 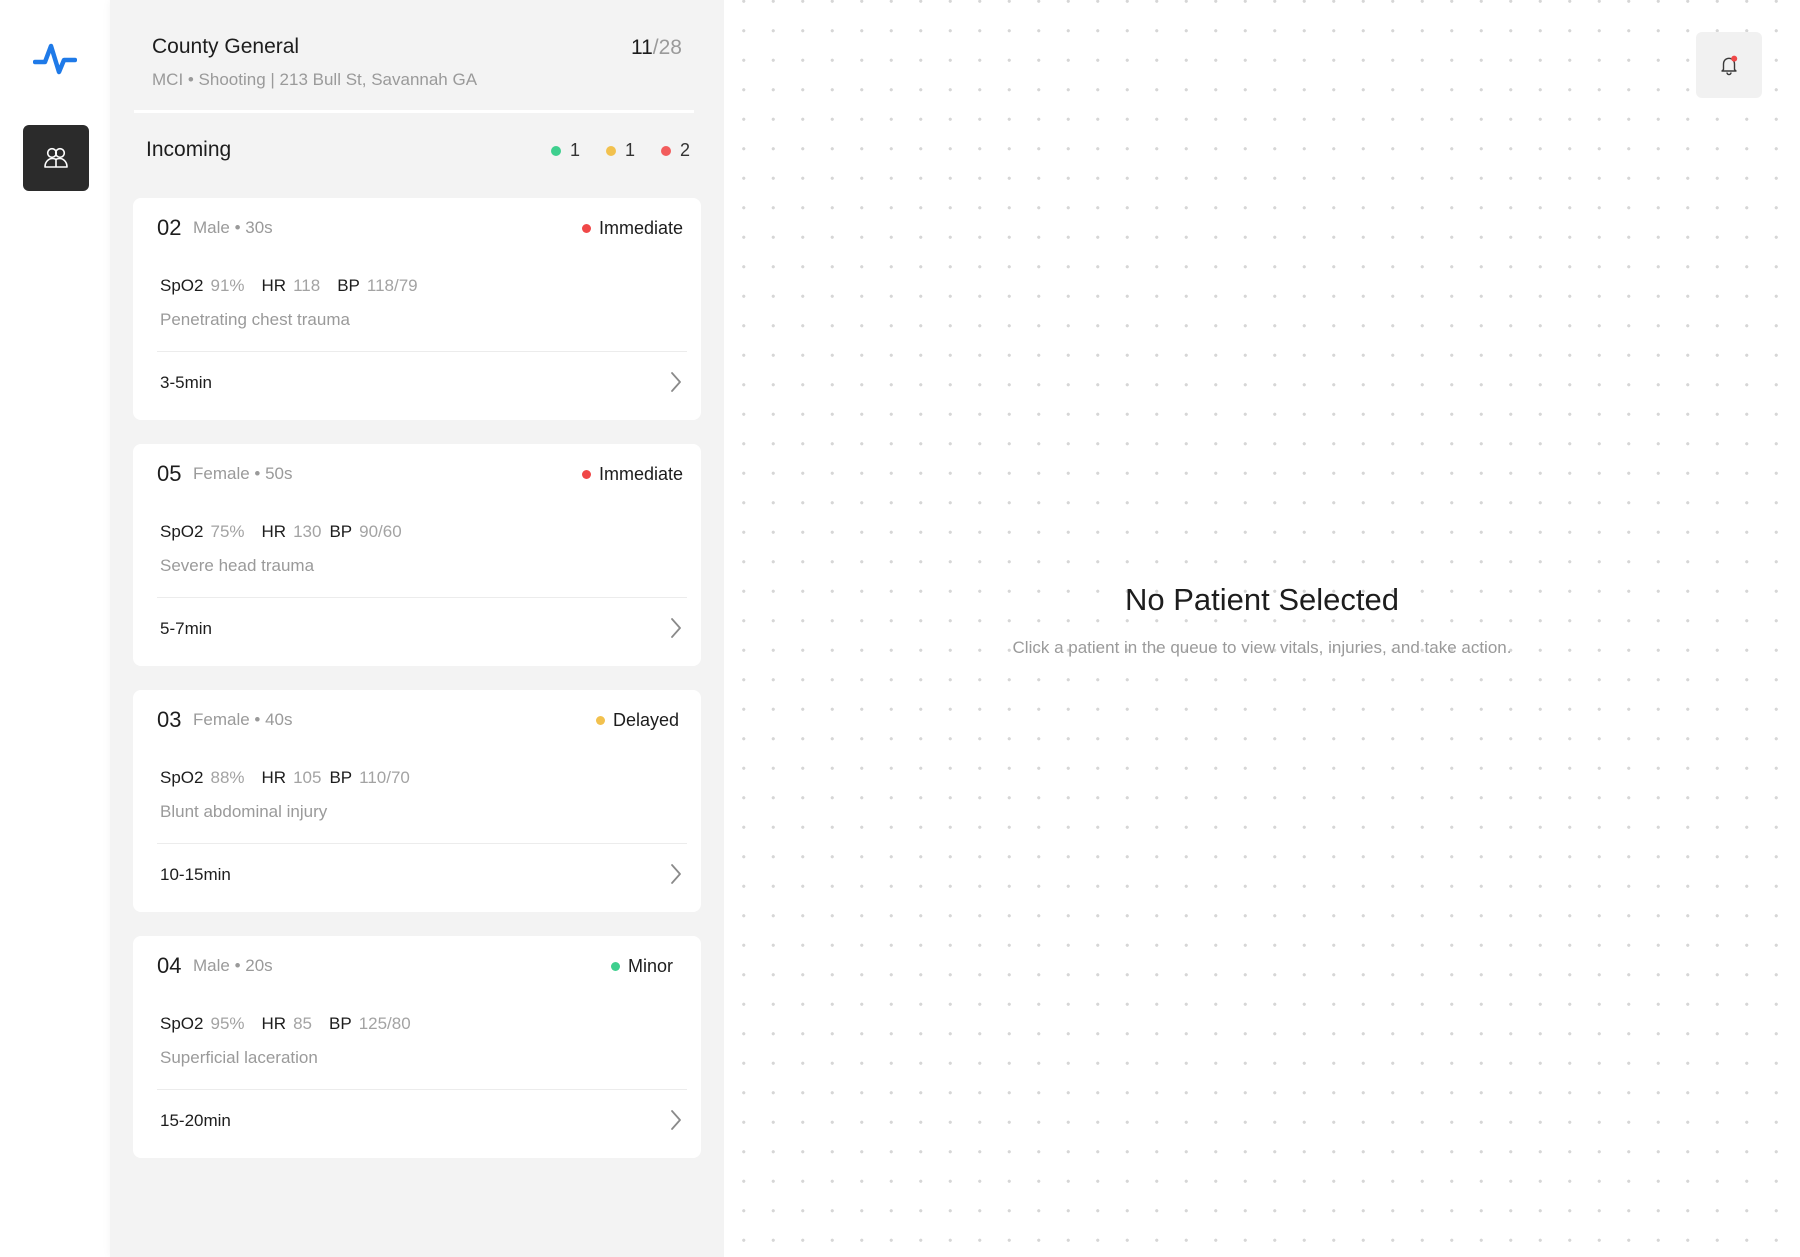 What do you see at coordinates (384, 1023) in the screenshot?
I see `bp-value: 125/80` at bounding box center [384, 1023].